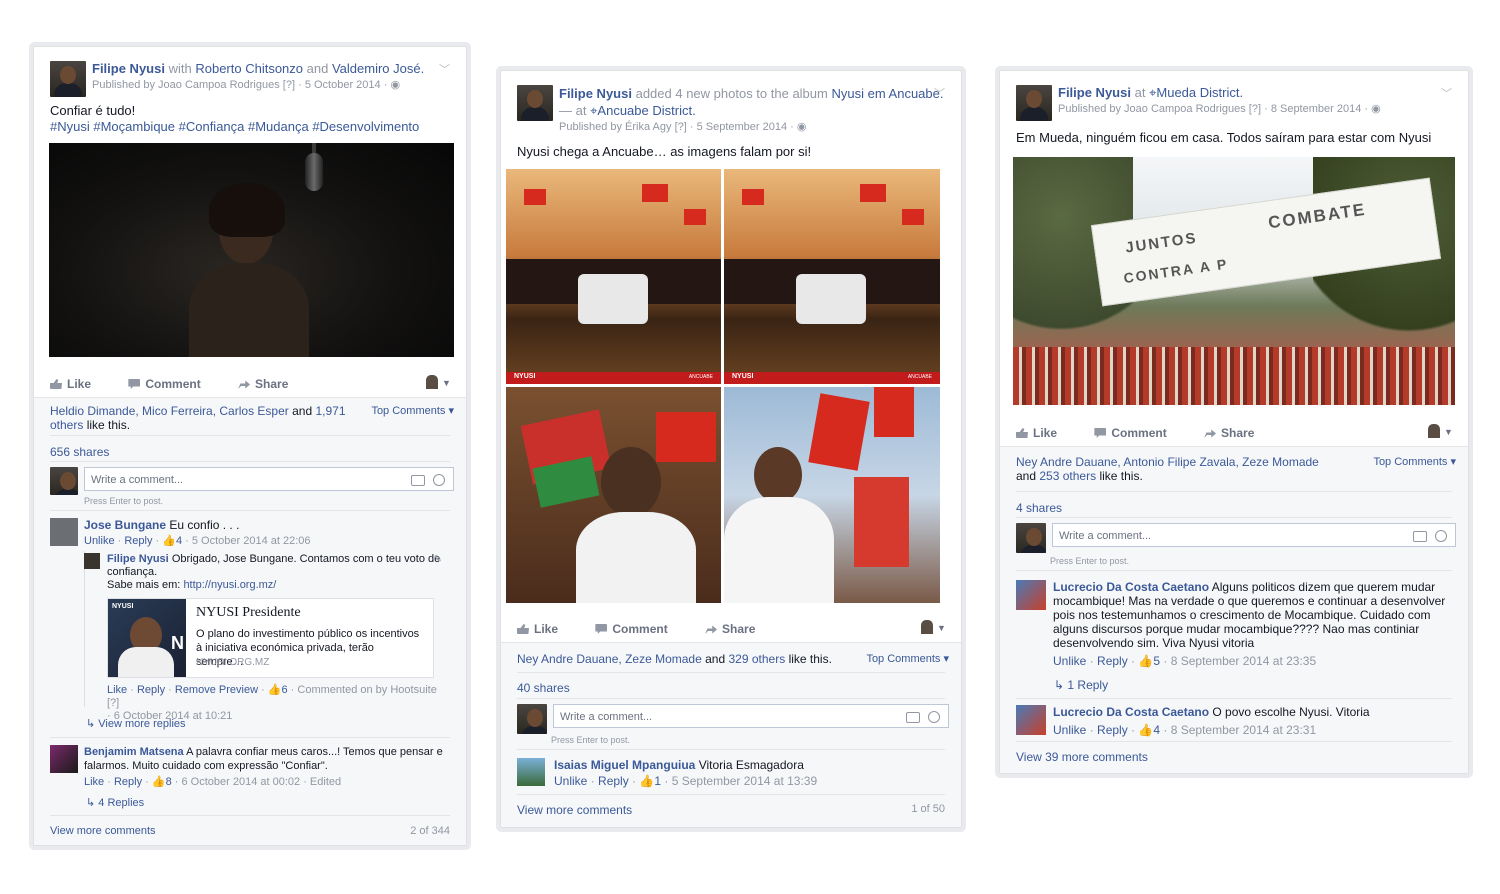  What do you see at coordinates (1243, 730) in the screenshot?
I see `comment-time: 8 September 2014 at 23:31` at bounding box center [1243, 730].